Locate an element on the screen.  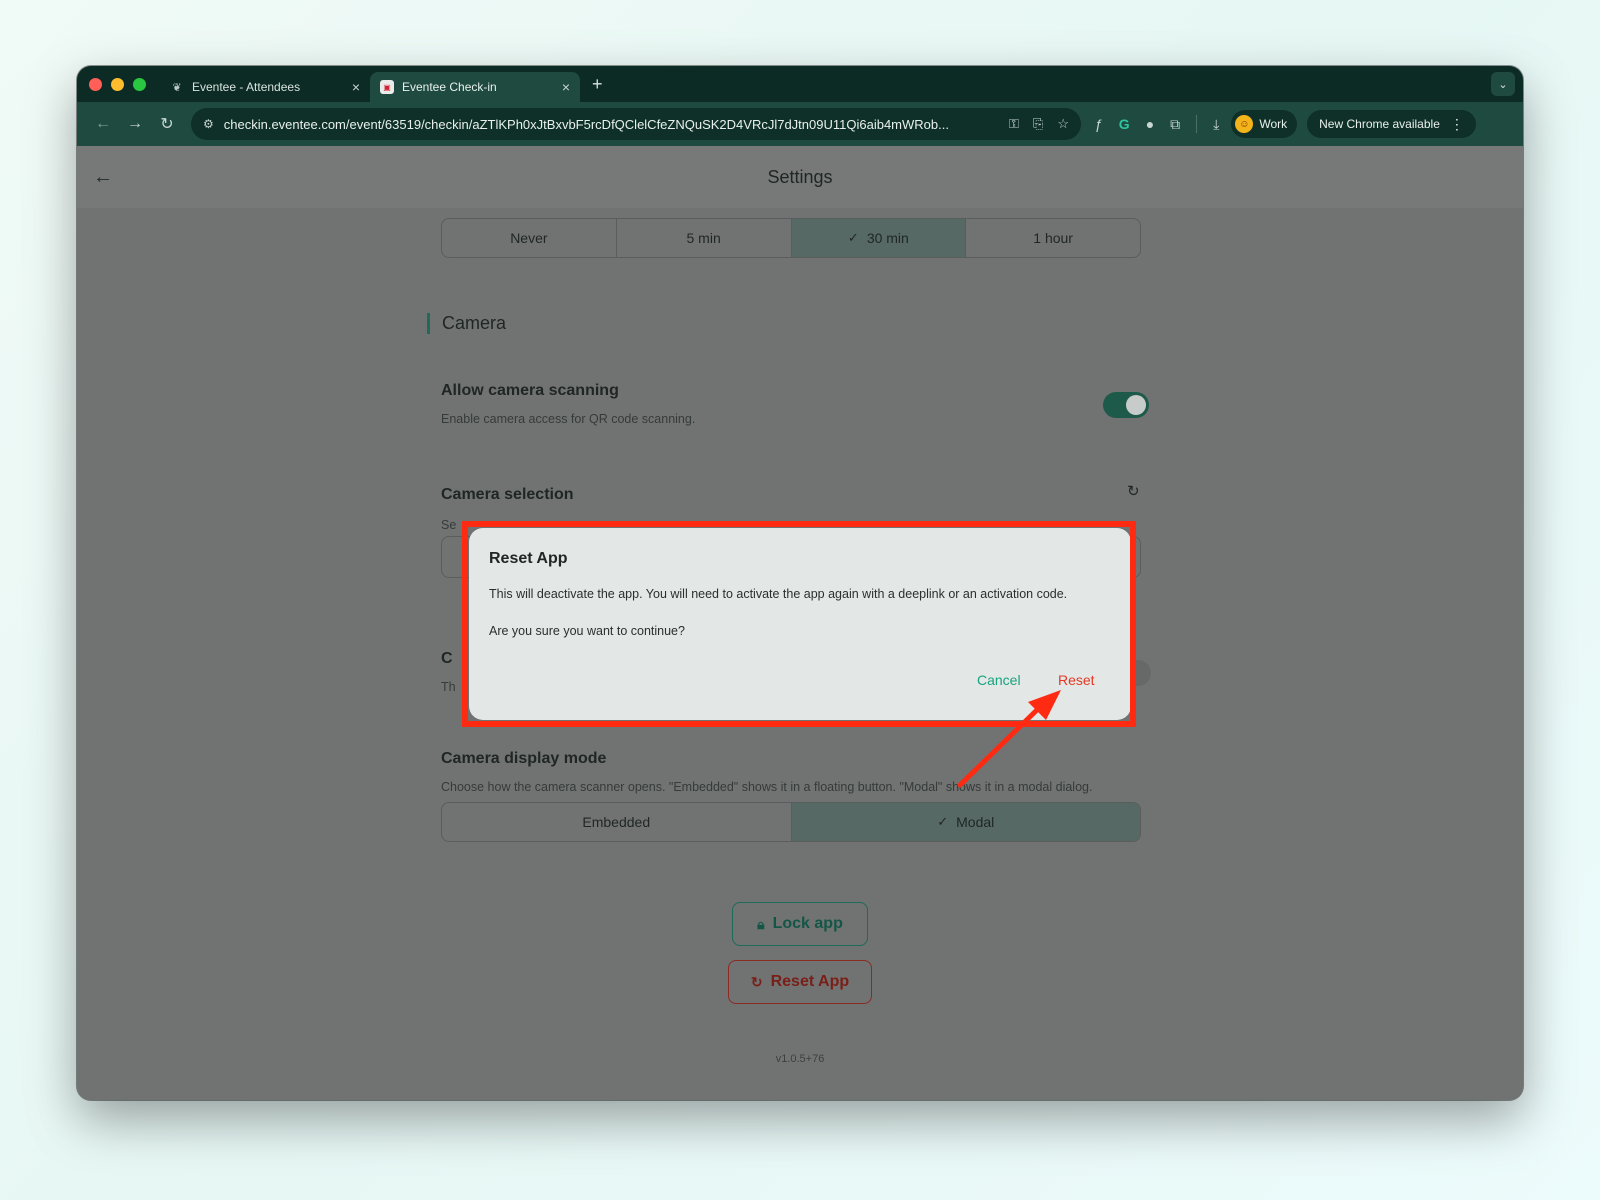
lock-label: Lock app is located at coordinates (807, 923).